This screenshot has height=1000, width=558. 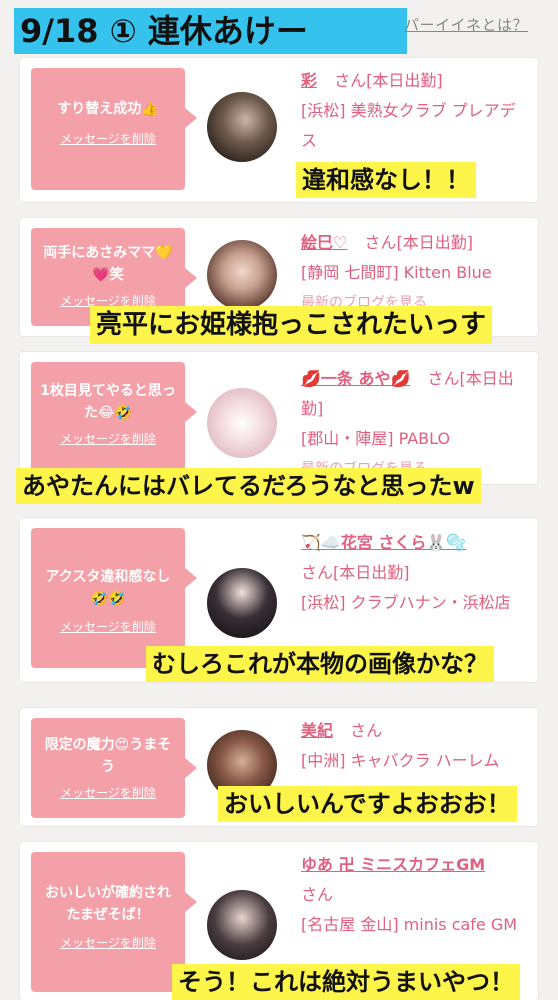 What do you see at coordinates (320, 664) in the screenshot?
I see `caption-overlay: むしろこれが本物の画像かな？` at bounding box center [320, 664].